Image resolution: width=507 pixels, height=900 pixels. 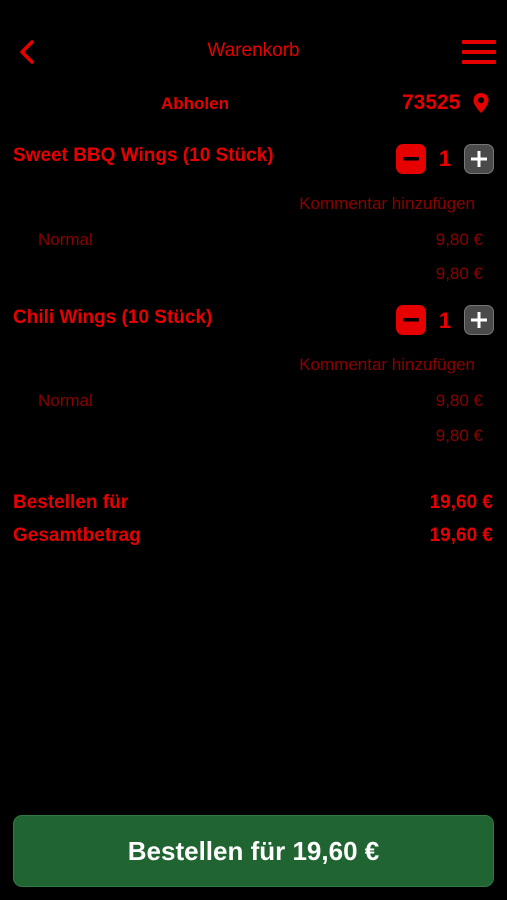 What do you see at coordinates (71, 502) in the screenshot?
I see `order-for-label: Bestellen für` at bounding box center [71, 502].